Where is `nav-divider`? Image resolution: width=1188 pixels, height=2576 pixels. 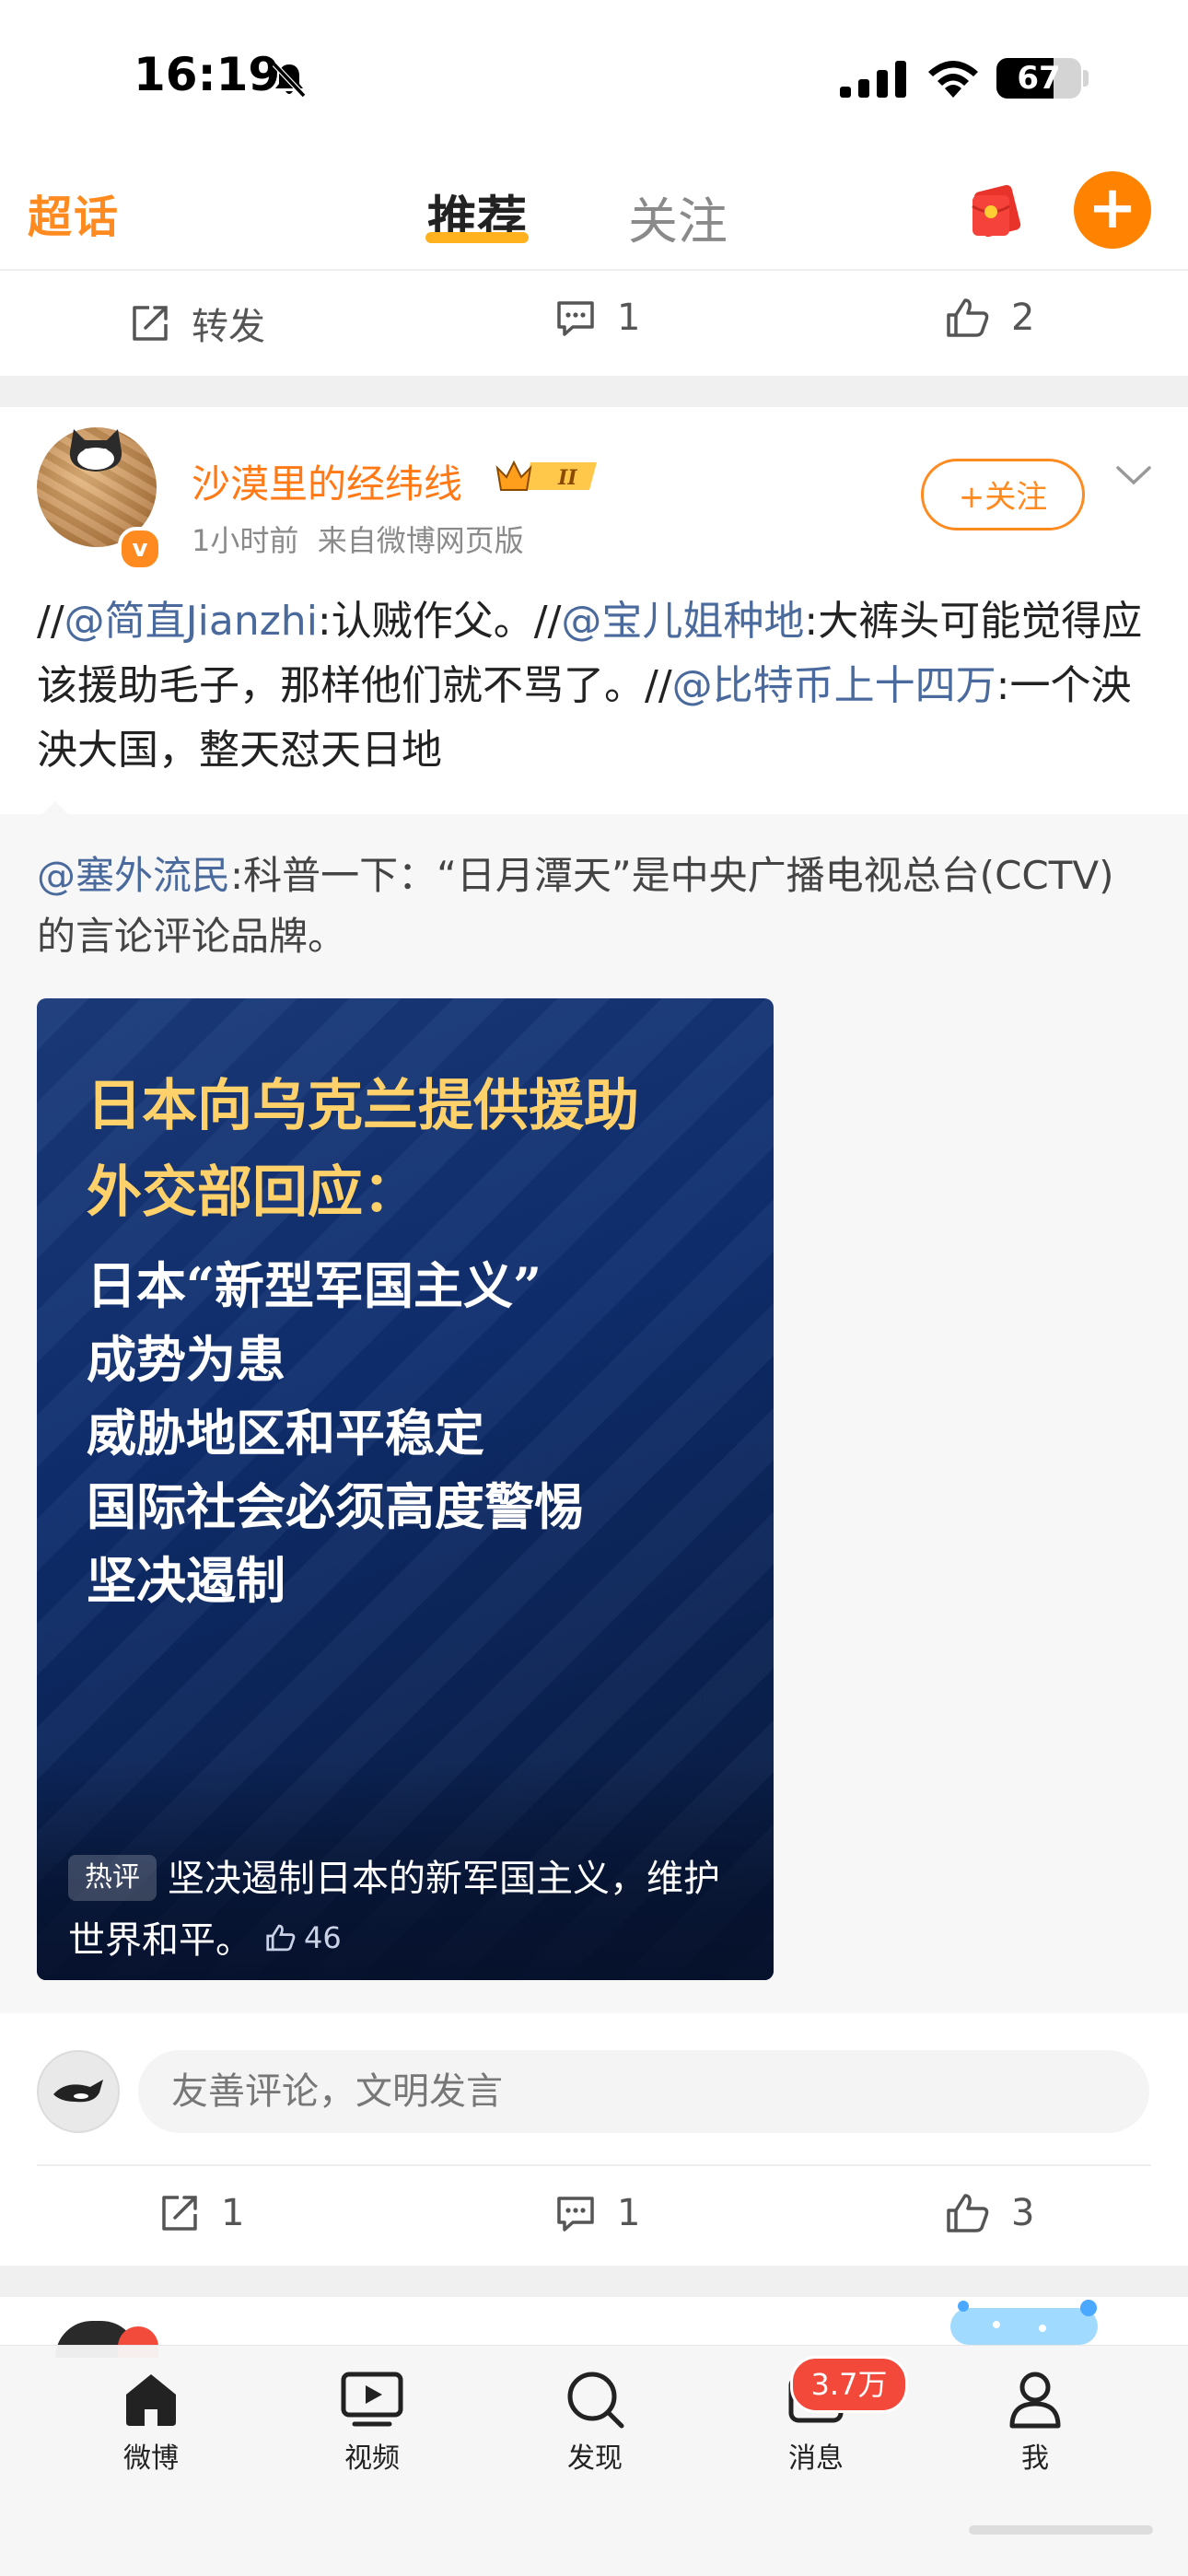
nav-divider is located at coordinates (594, 270).